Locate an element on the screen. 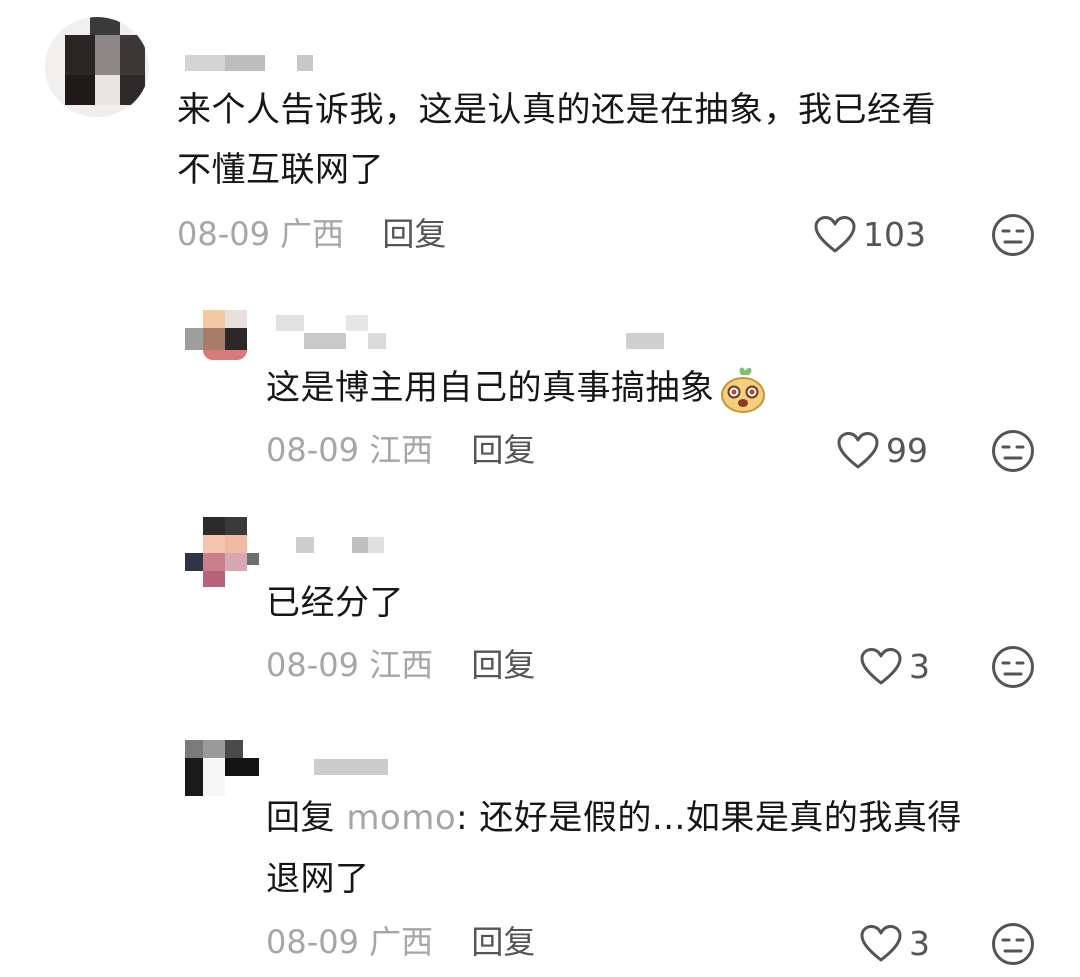  comment-text: 来个人告诉我，这是认真的还是在抽象，我已经看 is located at coordinates (556, 110).